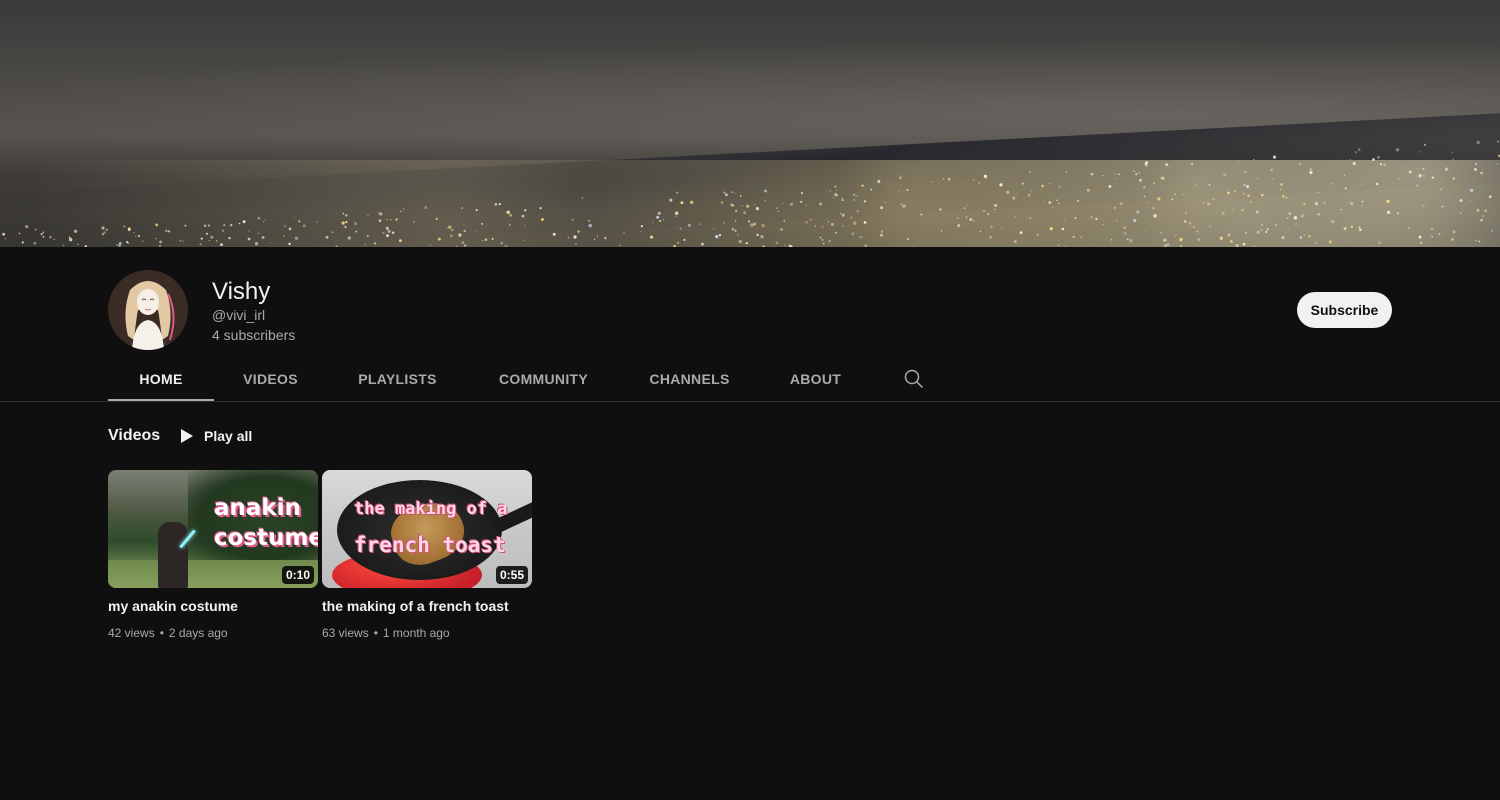  Describe the element at coordinates (914, 379) in the screenshot. I see `search-icon` at that location.